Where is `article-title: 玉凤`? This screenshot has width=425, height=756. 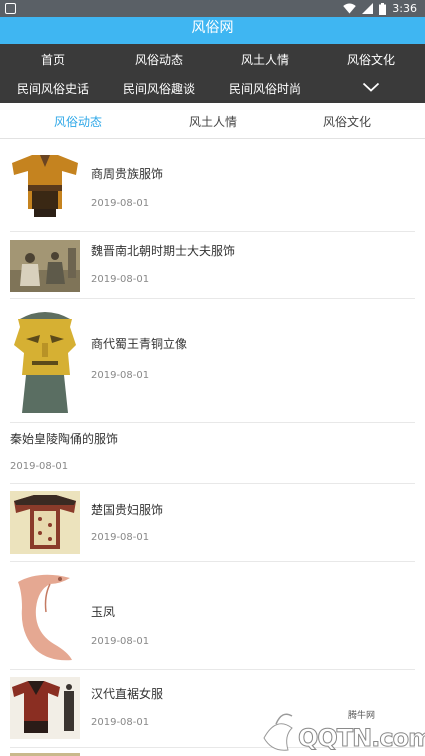 article-title: 玉凤 is located at coordinates (103, 612).